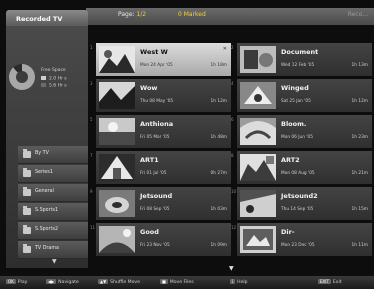 The image size is (374, 289). Describe the element at coordinates (46, 229) in the screenshot. I see `folder-label: S.Sports2` at that location.